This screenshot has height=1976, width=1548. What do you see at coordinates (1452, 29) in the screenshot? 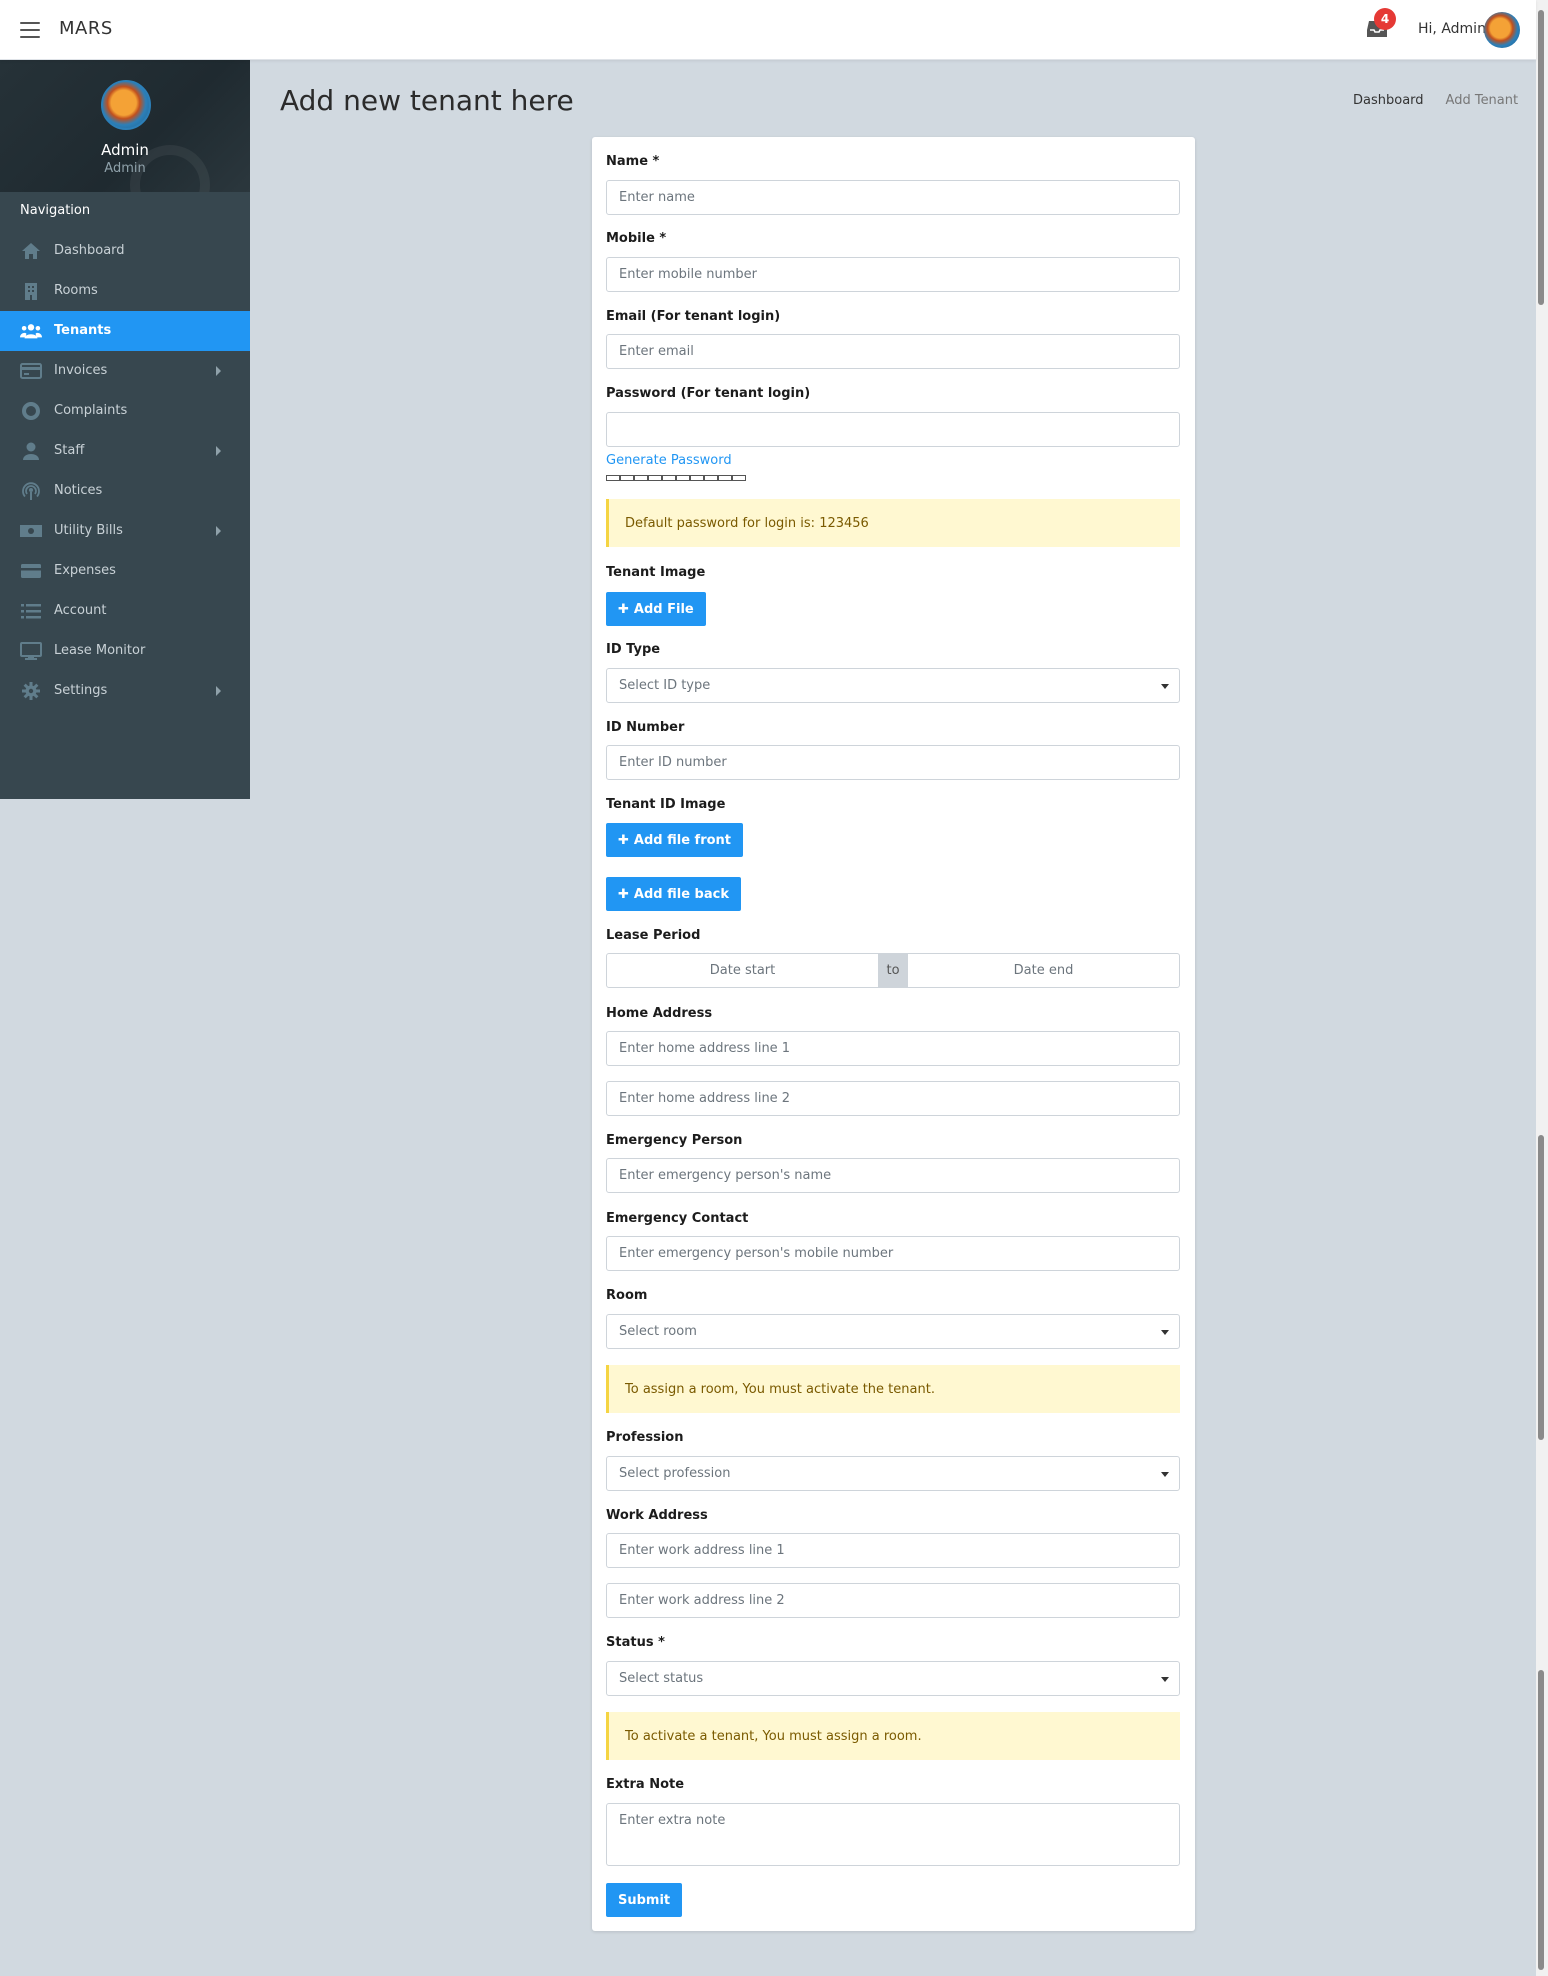
I see `user-greeting: Hi, Admin` at bounding box center [1452, 29].